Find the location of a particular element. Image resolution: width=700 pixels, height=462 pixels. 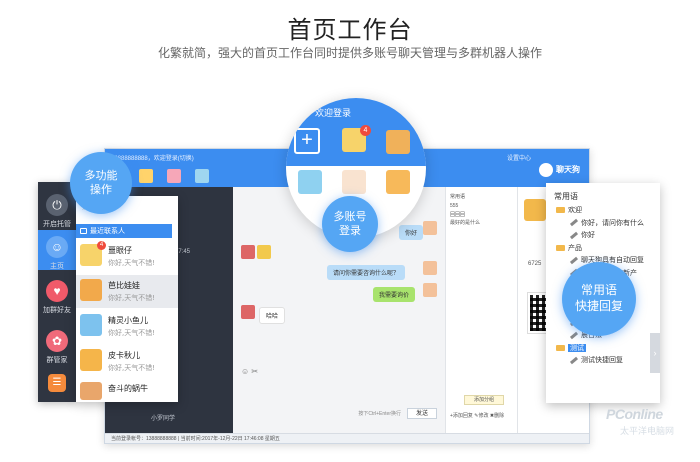

chat-icon is located at coordinates (83, 231).